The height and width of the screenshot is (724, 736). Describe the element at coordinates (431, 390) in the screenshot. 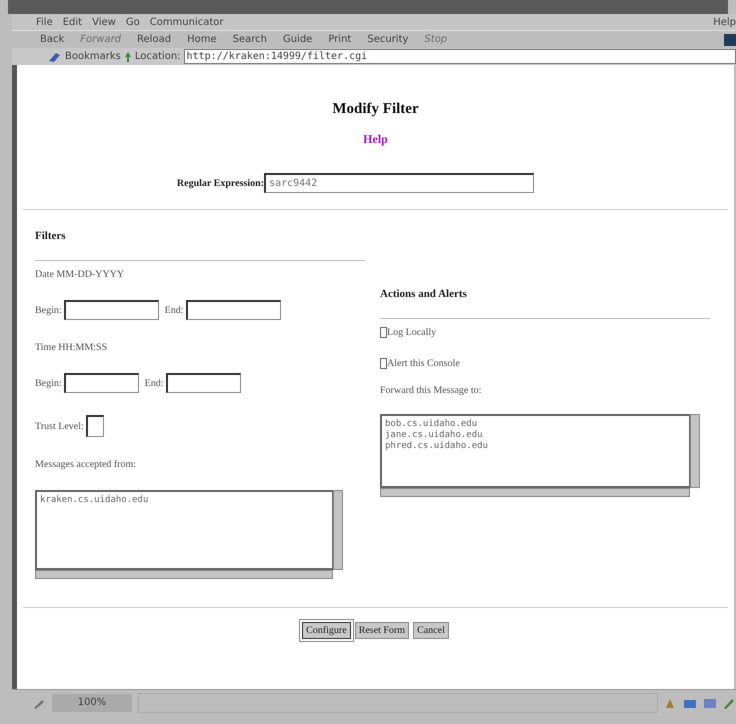

I see `forward-label: Forward this Message to:` at that location.